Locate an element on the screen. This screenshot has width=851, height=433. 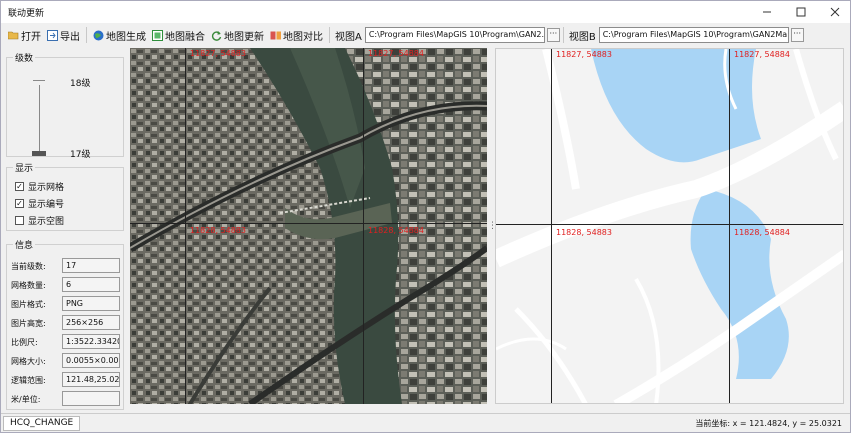
view-b-browse-button: ··· is located at coordinates (797, 35).